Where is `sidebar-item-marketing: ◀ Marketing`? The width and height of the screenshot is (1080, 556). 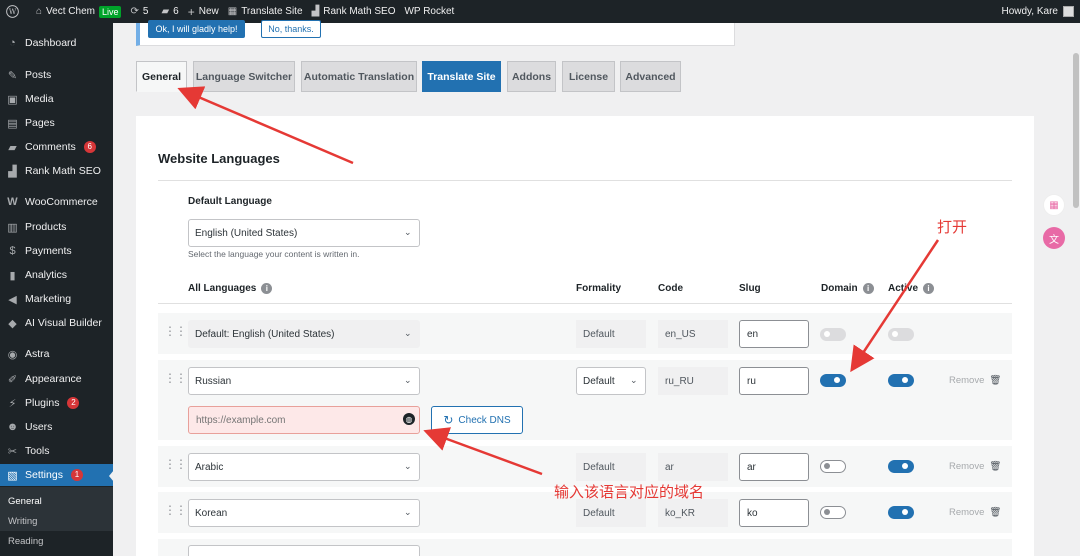
sidebar-item-marketing: ◀ Marketing is located at coordinates (56, 299).